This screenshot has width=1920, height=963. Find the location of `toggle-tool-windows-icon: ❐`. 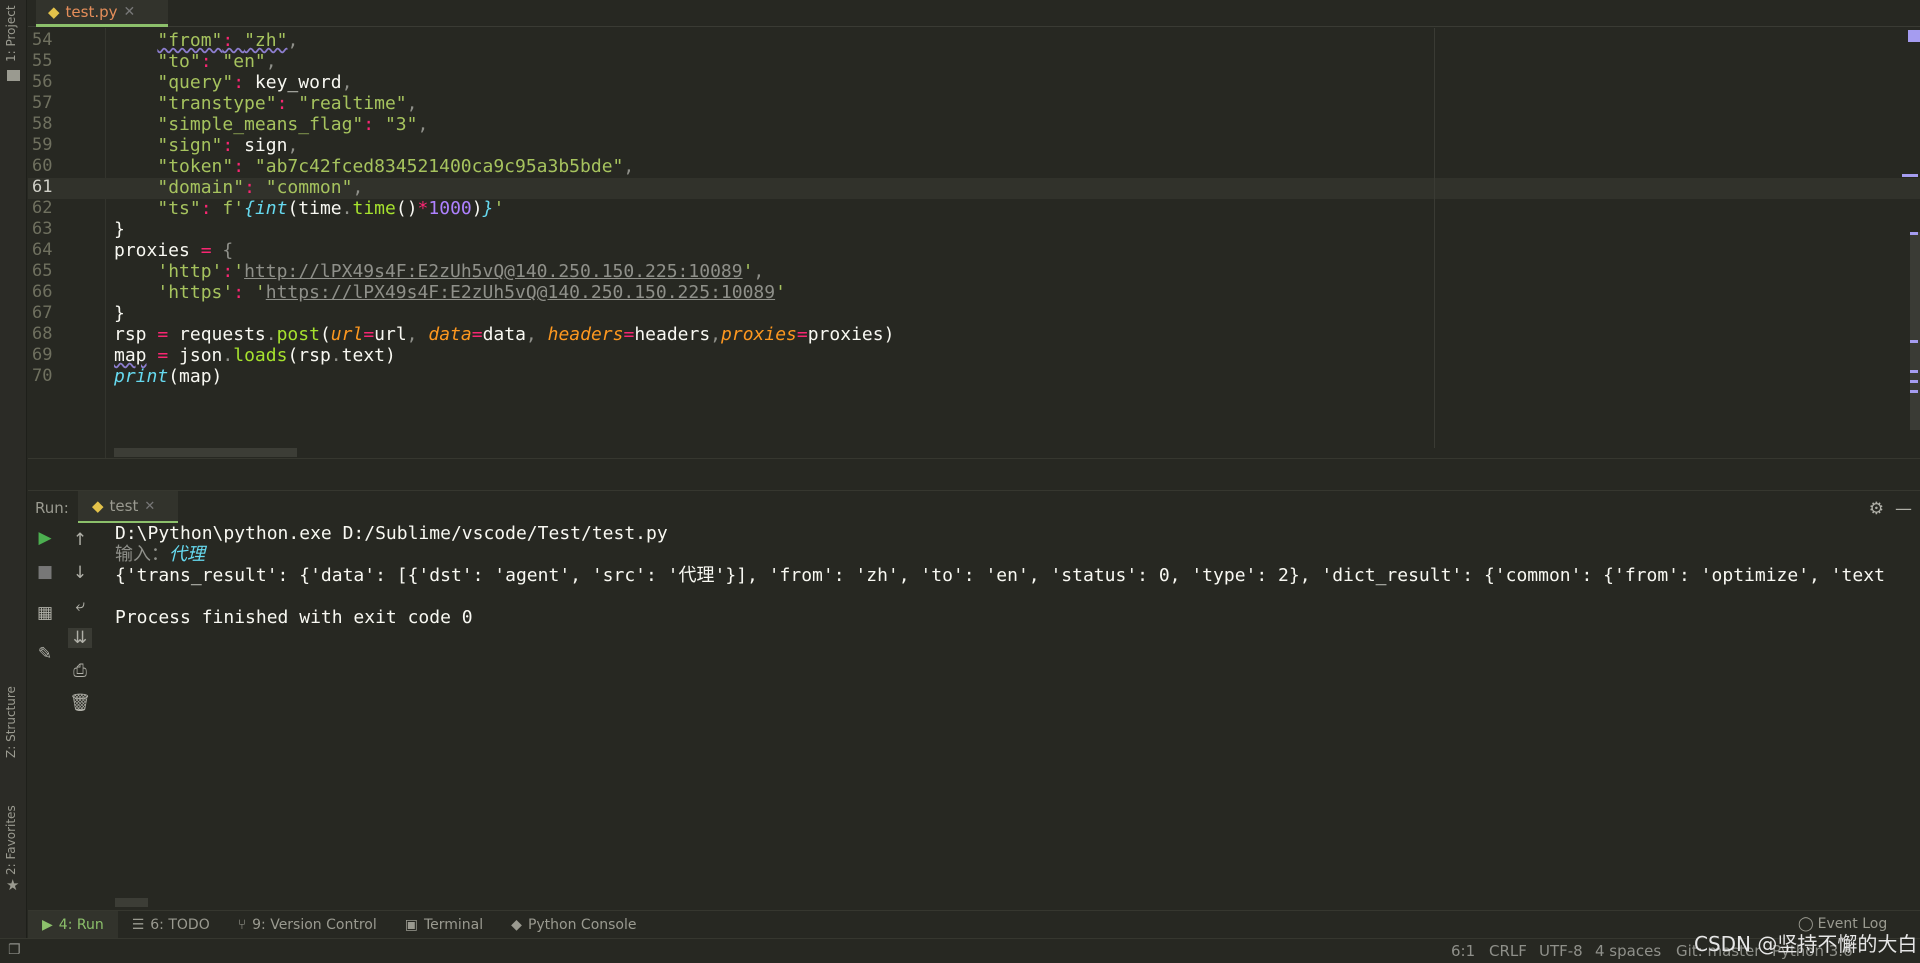

toggle-tool-windows-icon: ❐ is located at coordinates (14, 950).